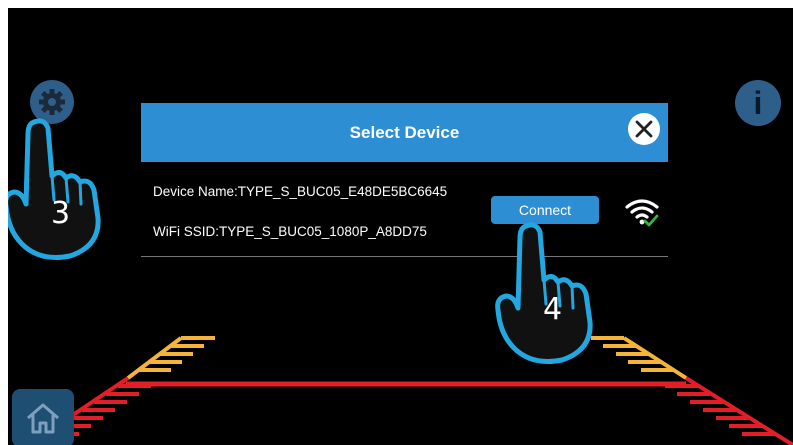 This screenshot has width=793, height=445. What do you see at coordinates (290, 231) in the screenshot?
I see `wifi-ssid-text: WiFi SSID:TYPE_S_BUC05_1080P_A8DD75` at bounding box center [290, 231].